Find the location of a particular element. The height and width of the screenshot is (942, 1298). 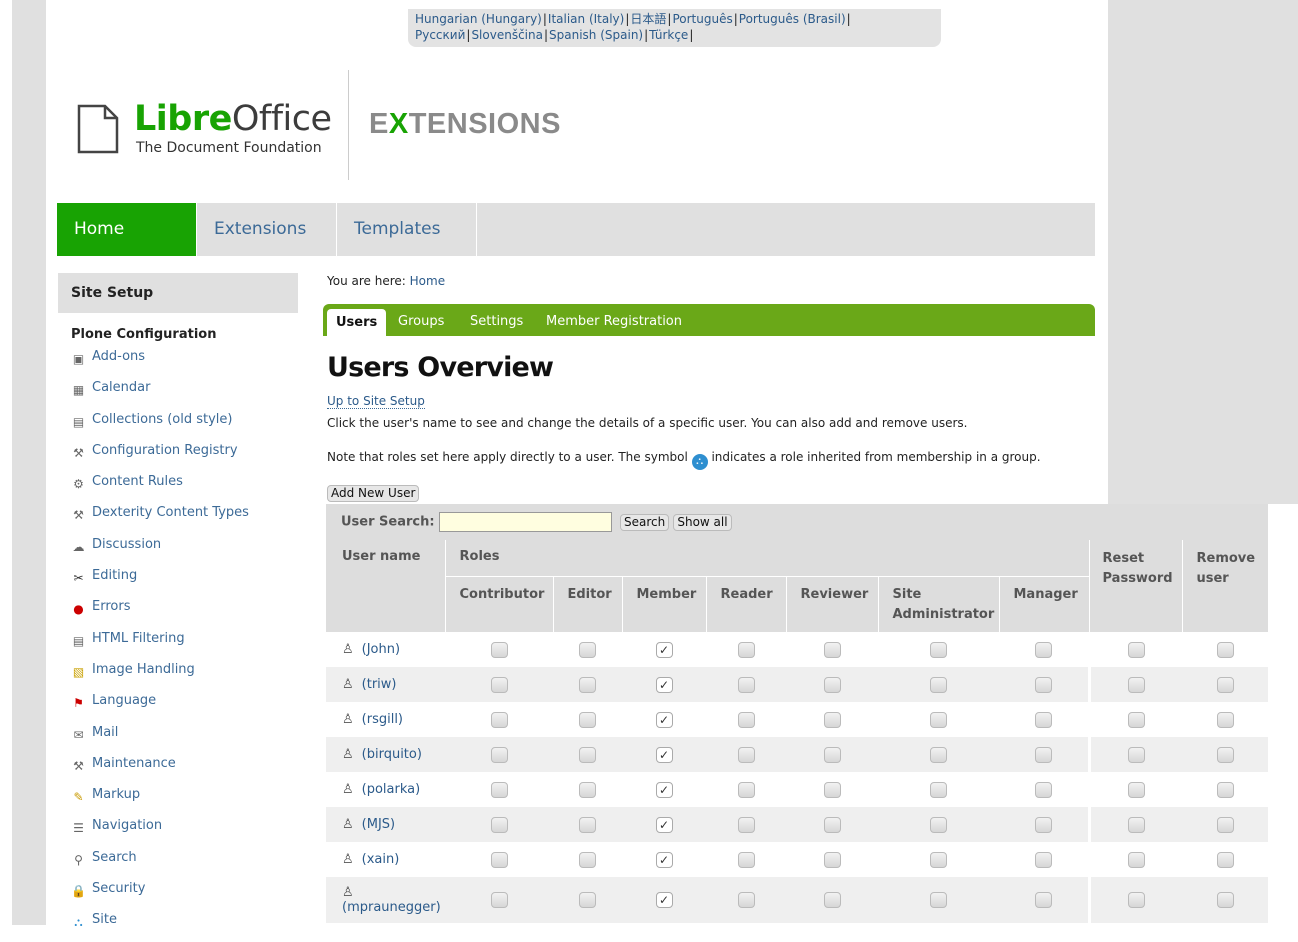

sidebar-item-label: Maintenance is located at coordinates (134, 763).